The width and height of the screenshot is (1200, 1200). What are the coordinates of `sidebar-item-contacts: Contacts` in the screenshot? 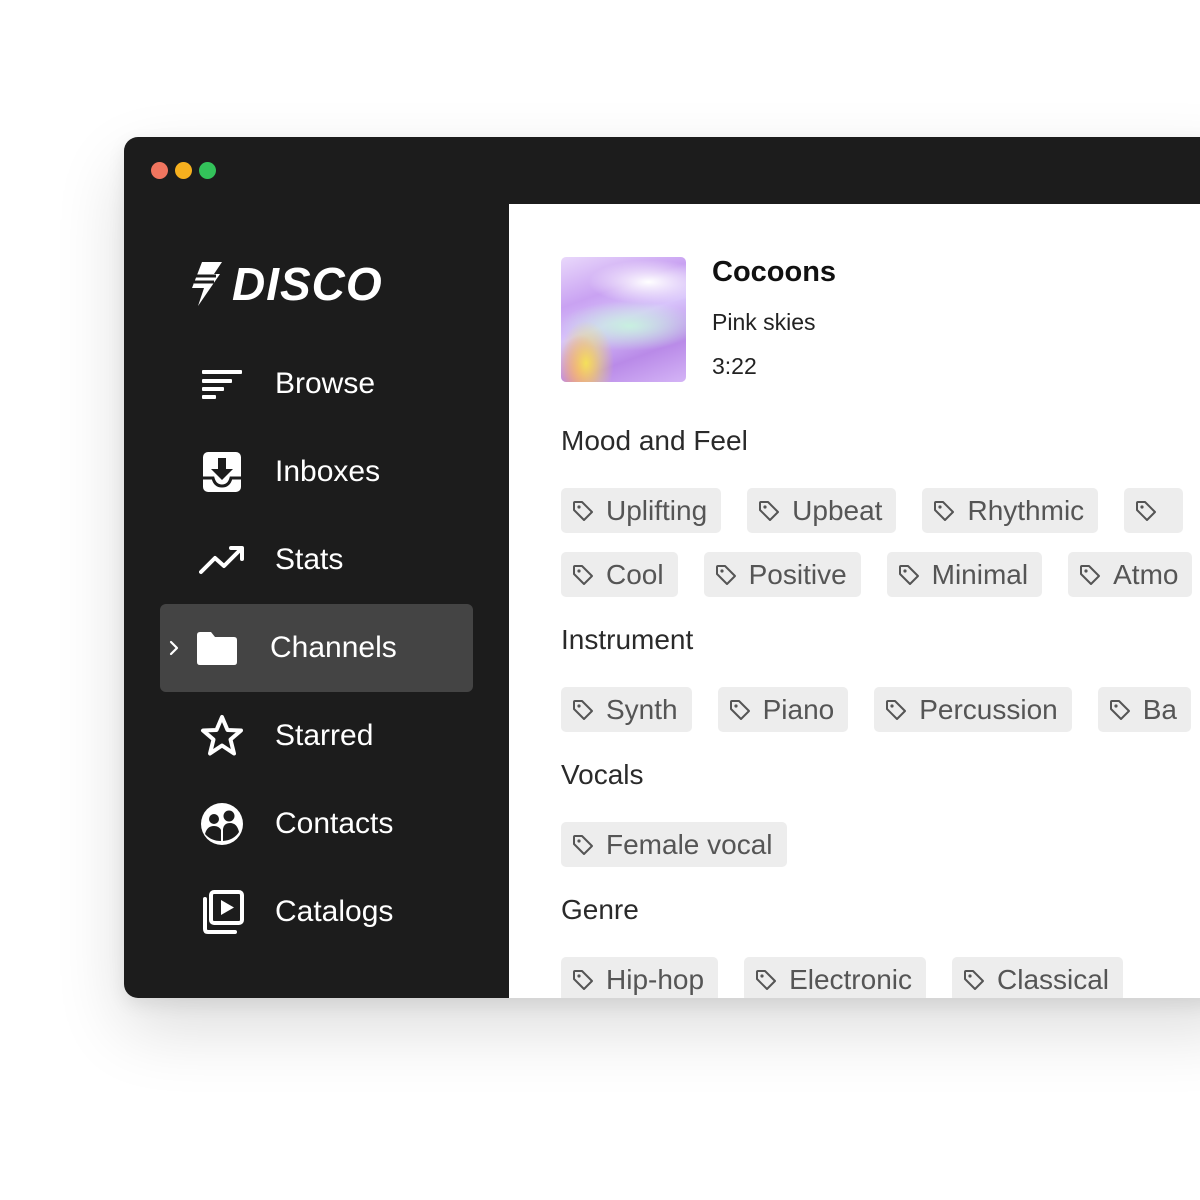 It's located at (316, 824).